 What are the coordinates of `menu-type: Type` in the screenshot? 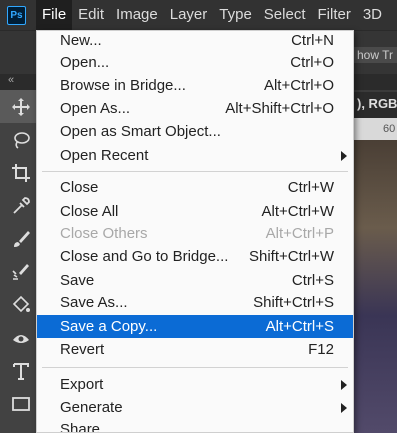 It's located at (235, 15).